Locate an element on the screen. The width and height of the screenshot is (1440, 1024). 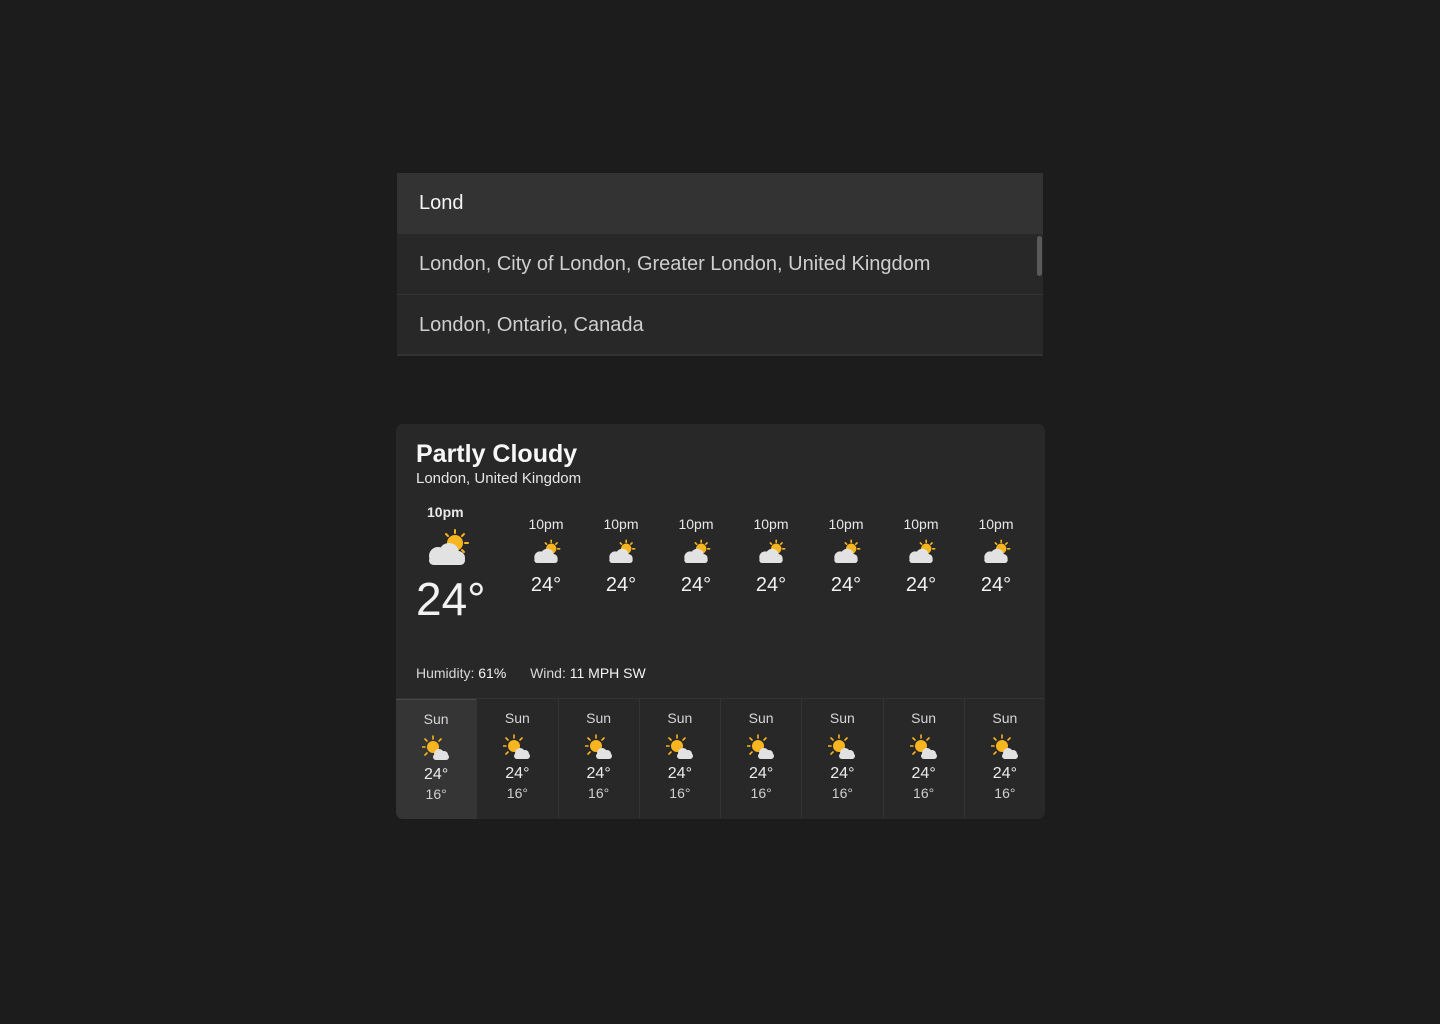
humidity-value: 61% is located at coordinates (492, 673).